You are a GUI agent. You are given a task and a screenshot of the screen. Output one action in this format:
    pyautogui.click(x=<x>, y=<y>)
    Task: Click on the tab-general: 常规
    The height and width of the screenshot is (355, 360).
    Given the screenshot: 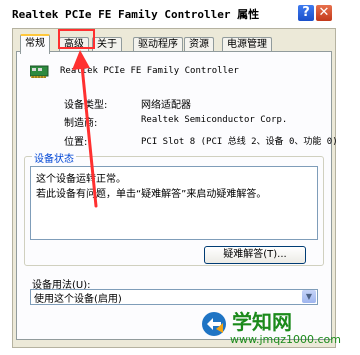 What is the action you would take?
    pyautogui.click(x=35, y=44)
    